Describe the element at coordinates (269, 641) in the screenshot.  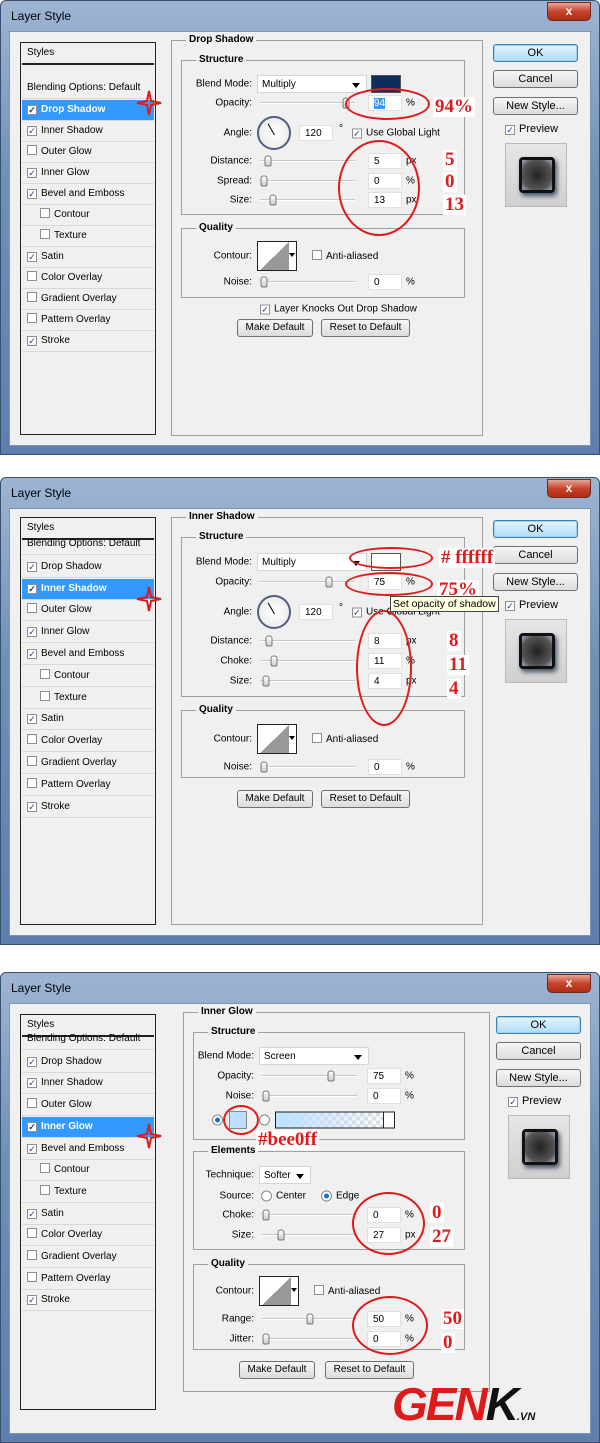
I see `distance-slider-thumb` at that location.